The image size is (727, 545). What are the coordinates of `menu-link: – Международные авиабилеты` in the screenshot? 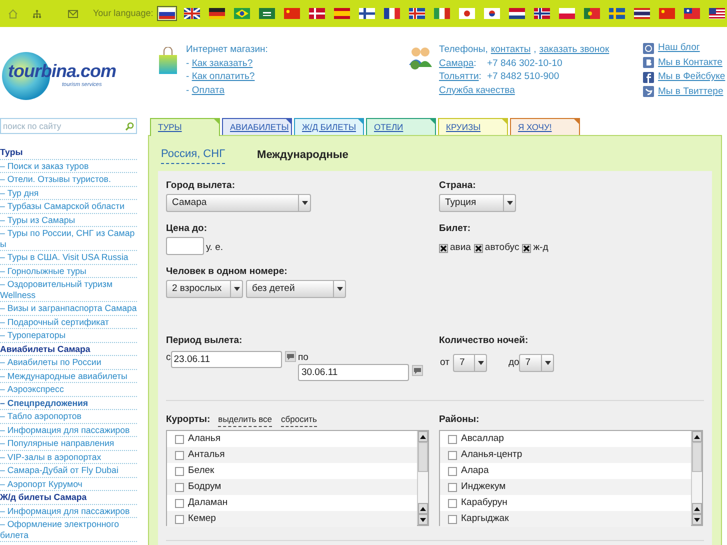 It's located at (68, 376).